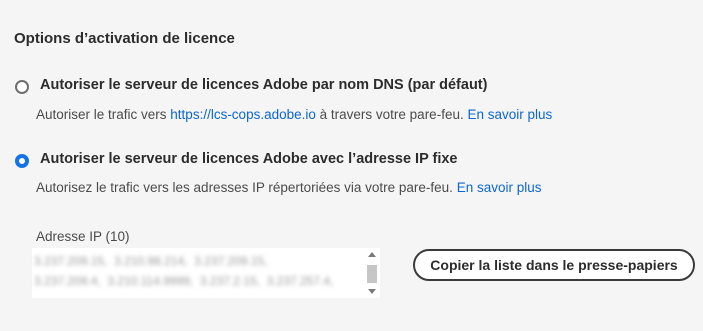 Image resolution: width=703 pixels, height=331 pixels. What do you see at coordinates (391, 114) in the screenshot?
I see `dns-desc-text-after: à travers votre pare-feu.` at bounding box center [391, 114].